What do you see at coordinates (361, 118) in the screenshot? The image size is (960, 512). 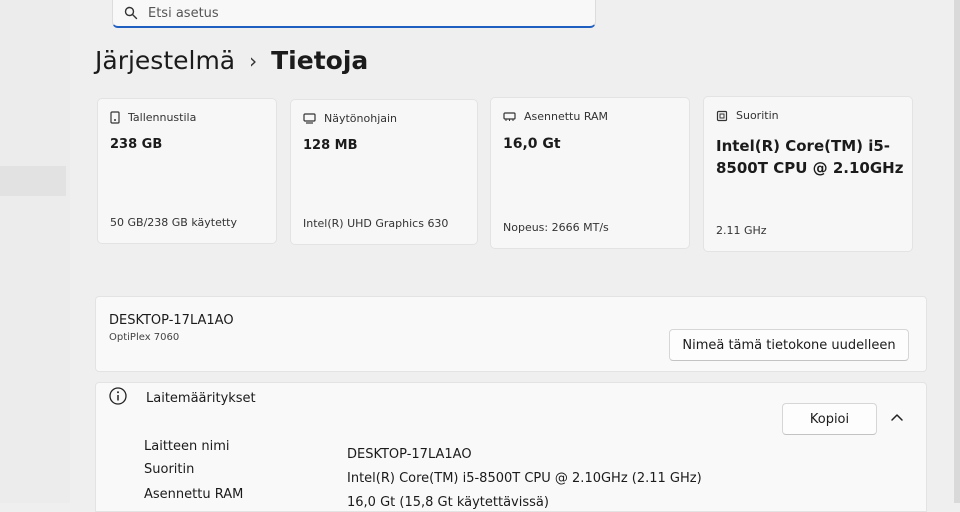 I see `display-adapter-label: Näytönohjain` at bounding box center [361, 118].